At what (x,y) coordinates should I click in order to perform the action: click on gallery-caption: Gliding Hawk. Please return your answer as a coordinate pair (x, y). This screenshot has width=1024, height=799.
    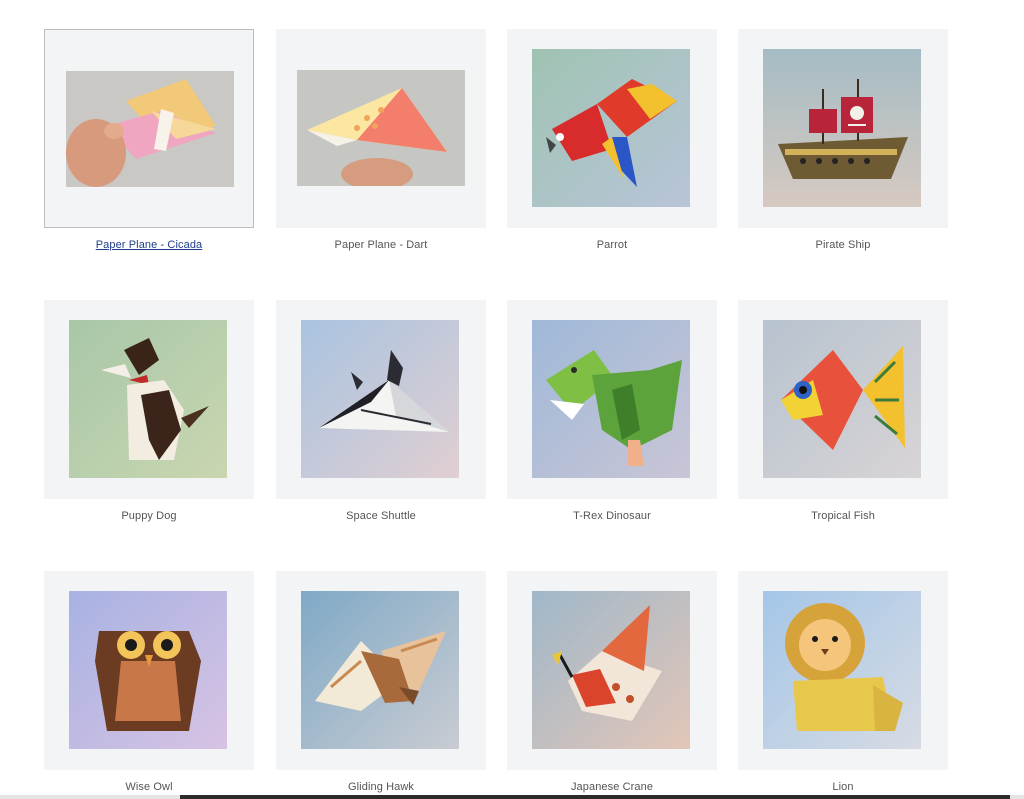
    Looking at the image, I should click on (381, 787).